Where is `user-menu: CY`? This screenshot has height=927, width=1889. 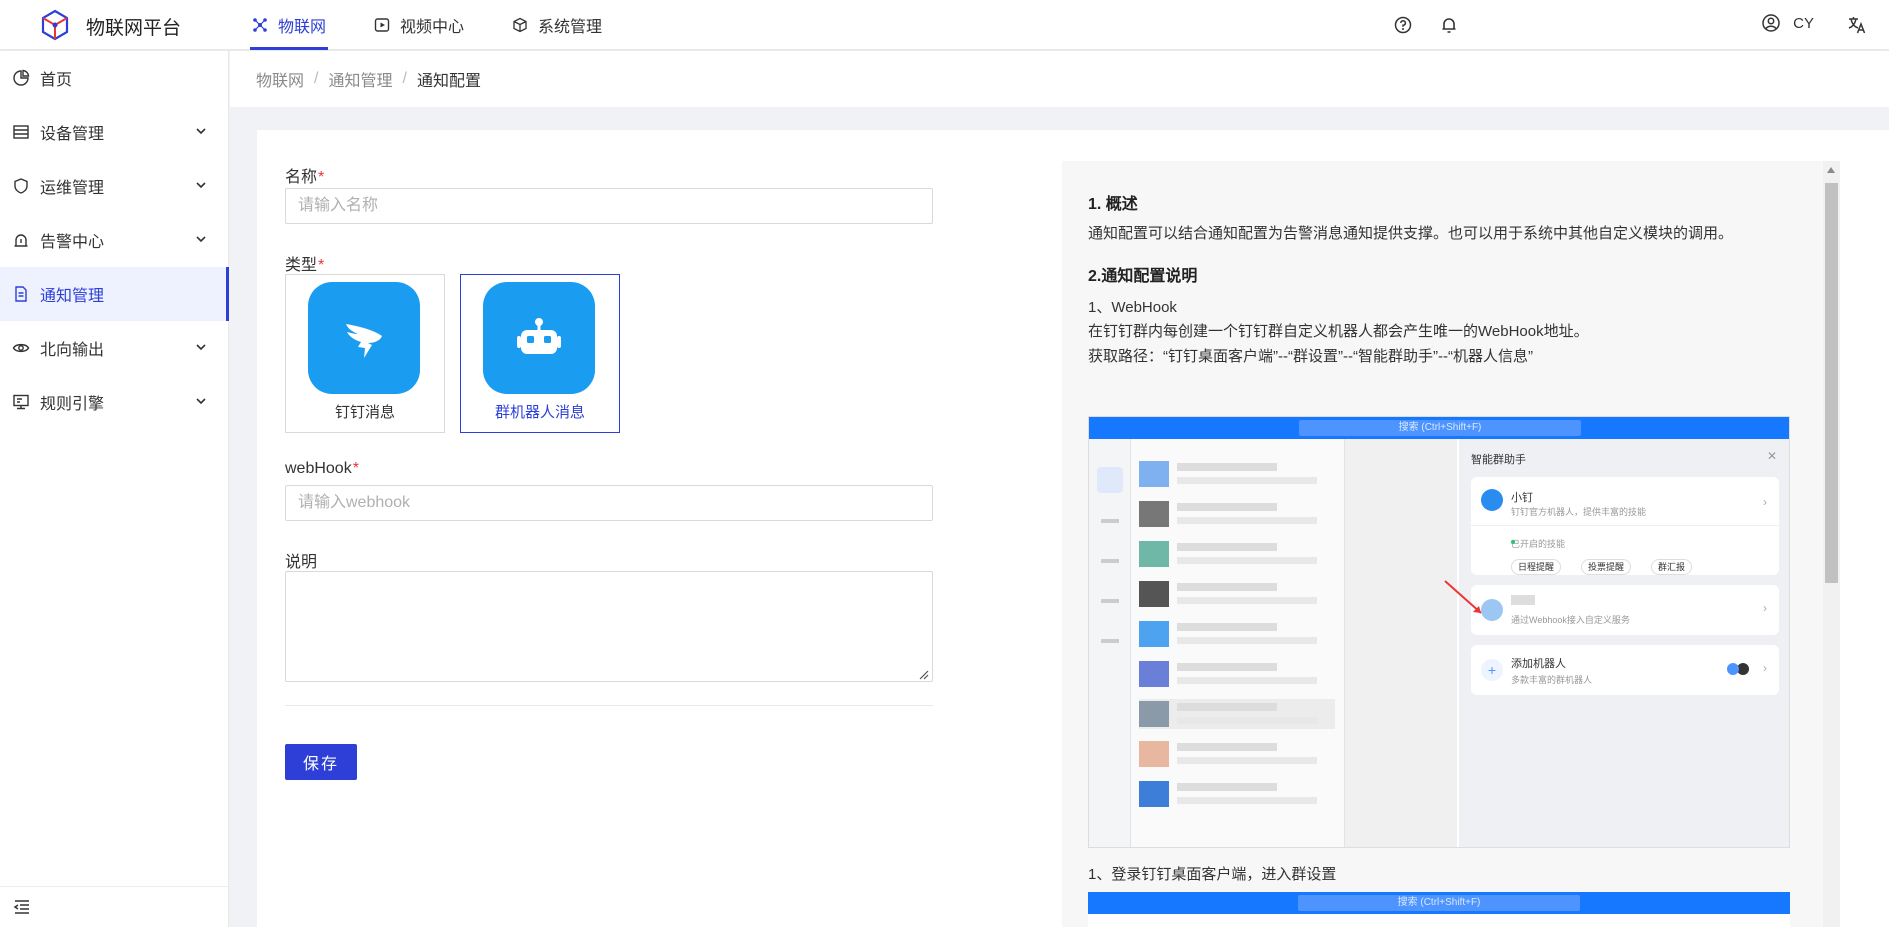
user-menu: CY is located at coordinates (1787, 23).